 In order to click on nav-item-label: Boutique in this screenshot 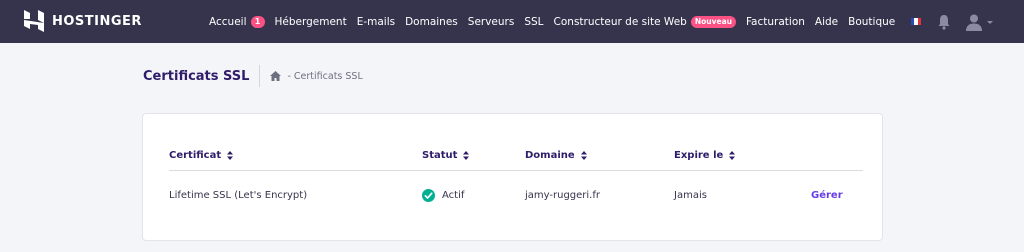, I will do `click(872, 21)`.